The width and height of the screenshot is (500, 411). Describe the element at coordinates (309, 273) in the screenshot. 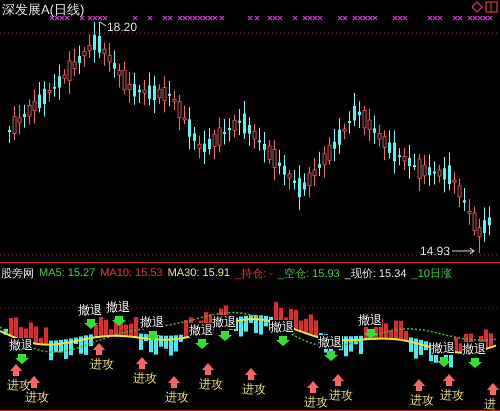

I see `indicator-readout: _空仓: 15.93` at that location.